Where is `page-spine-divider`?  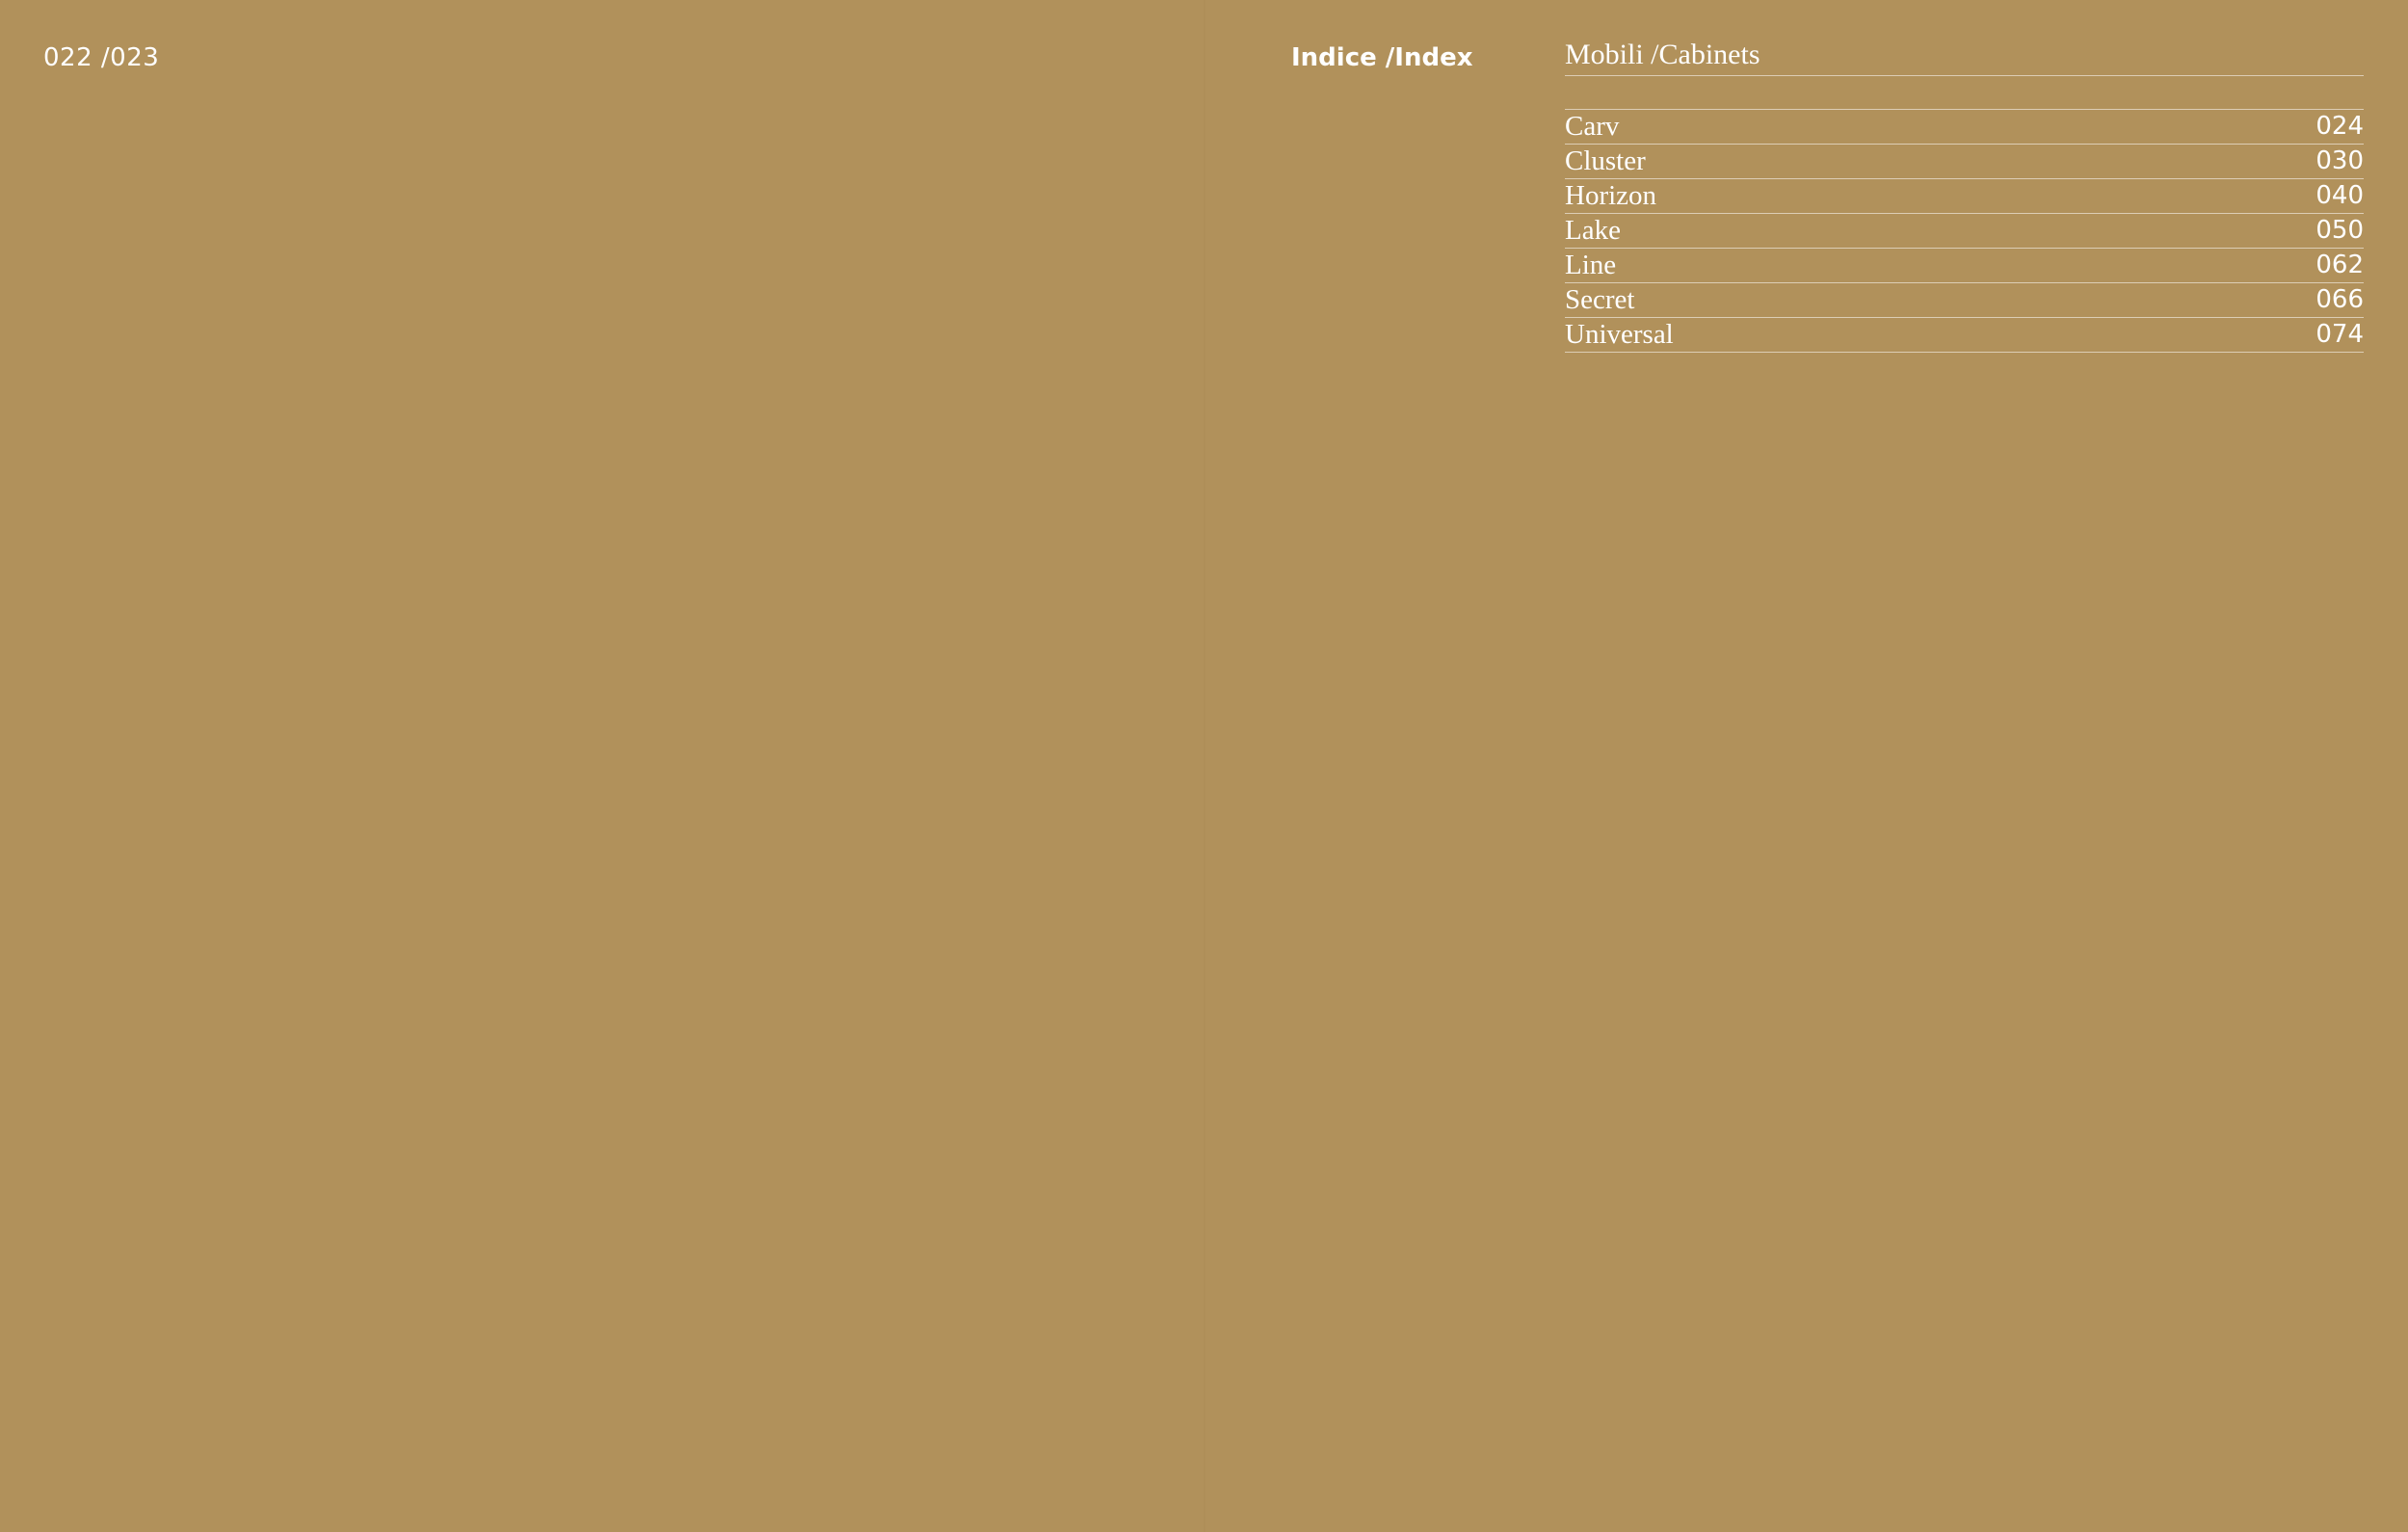
page-spine-divider is located at coordinates (1205, 766).